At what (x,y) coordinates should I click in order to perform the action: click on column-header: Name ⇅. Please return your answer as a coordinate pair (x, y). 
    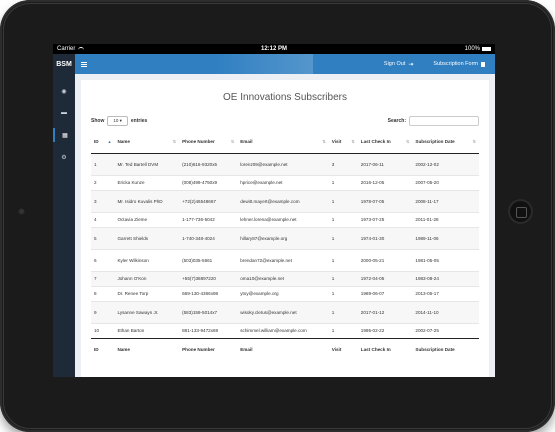
    Looking at the image, I should click on (147, 142).